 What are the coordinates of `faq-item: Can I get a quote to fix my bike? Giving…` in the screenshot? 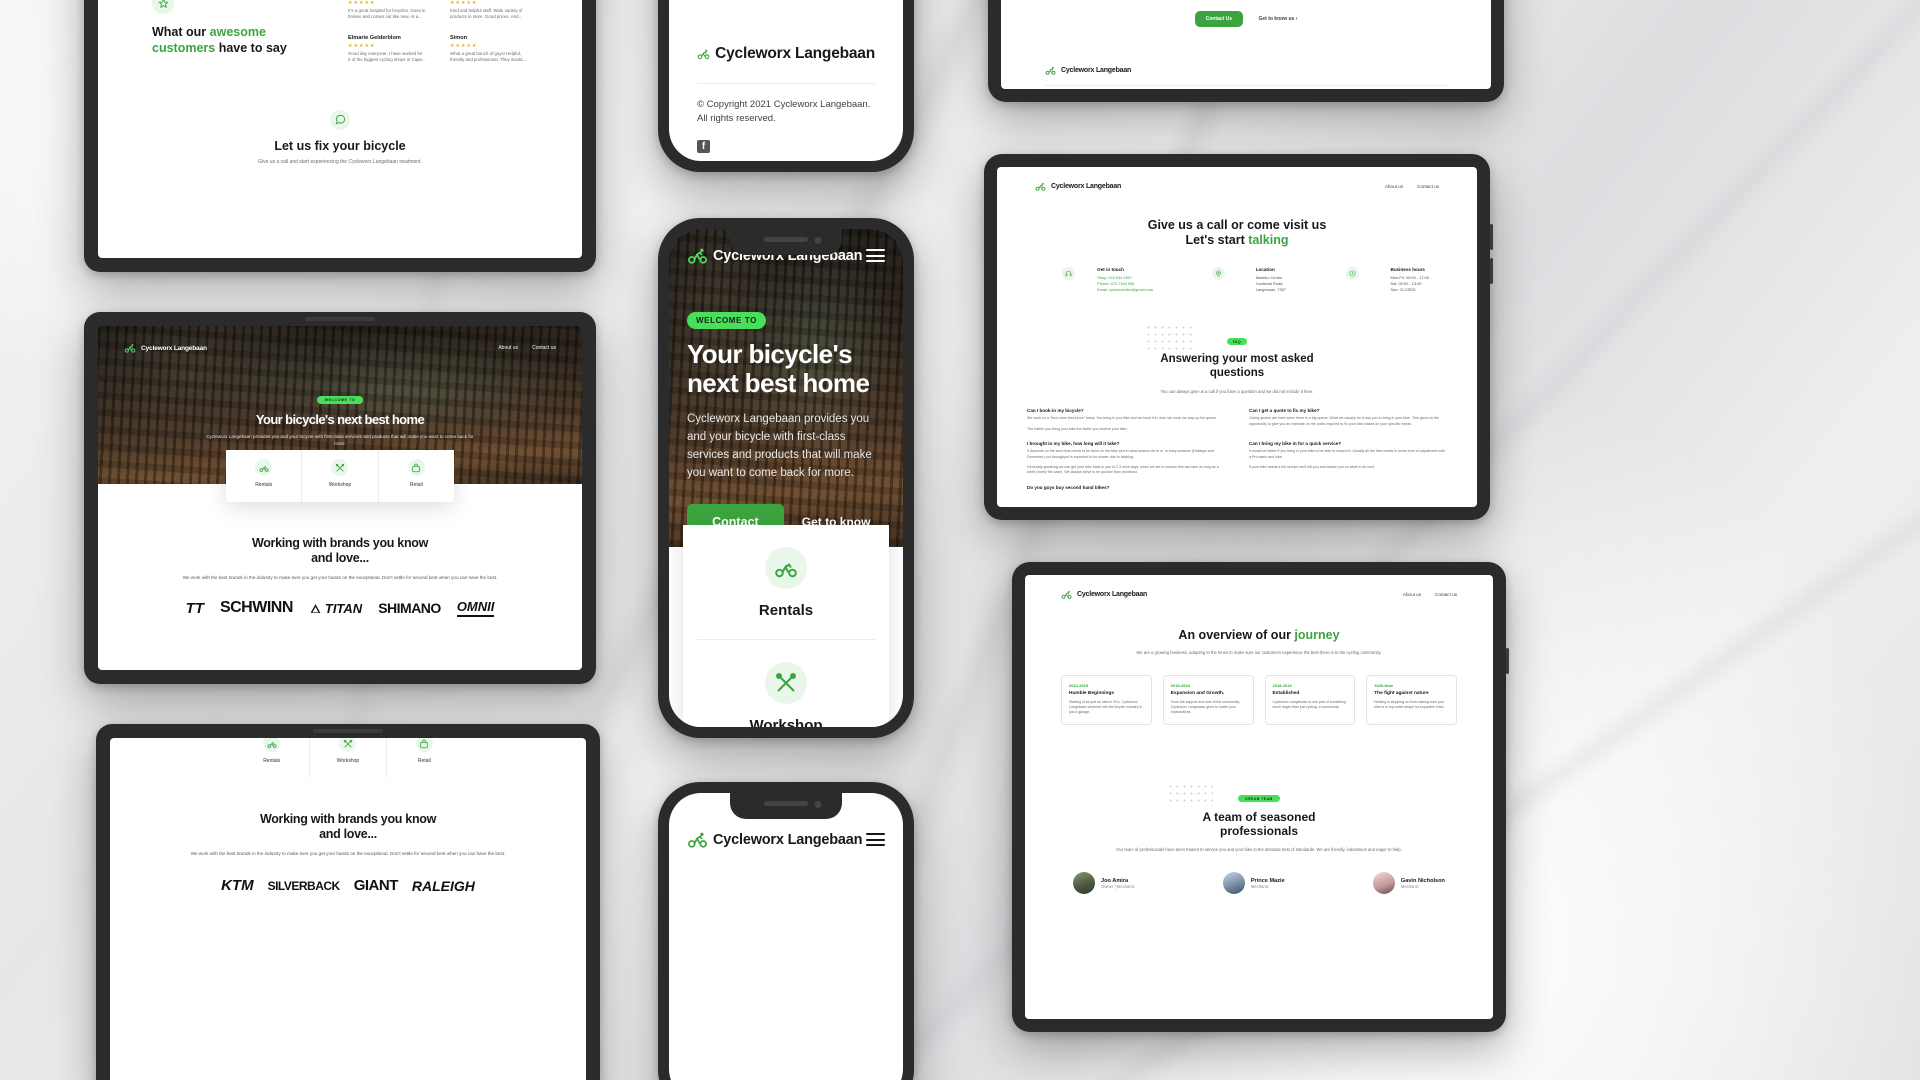 It's located at (1348, 420).